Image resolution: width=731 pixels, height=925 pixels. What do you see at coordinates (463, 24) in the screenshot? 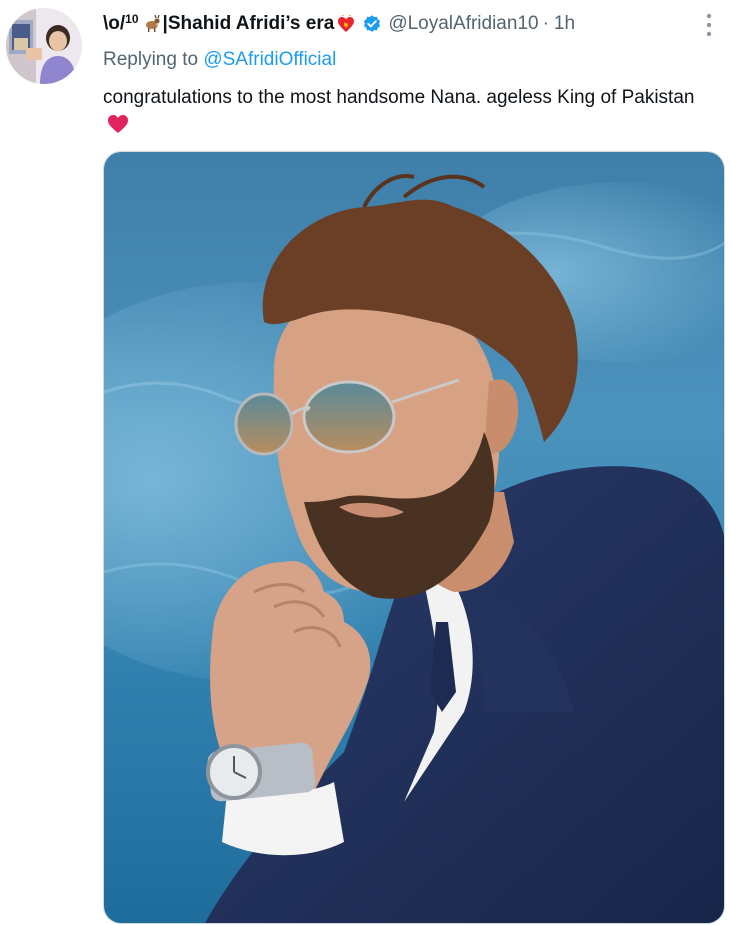
I see `user-handle: @LoyalAfridian10` at bounding box center [463, 24].